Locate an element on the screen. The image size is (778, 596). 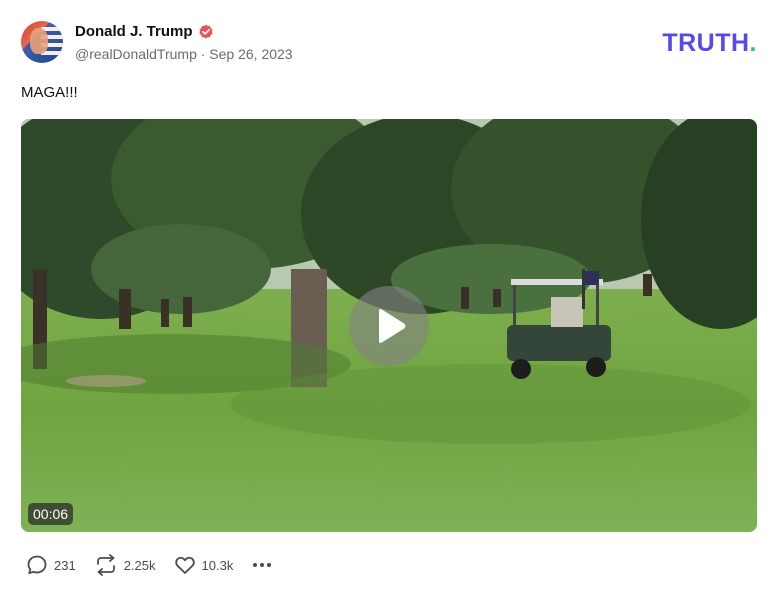
play-icon is located at coordinates (392, 326).